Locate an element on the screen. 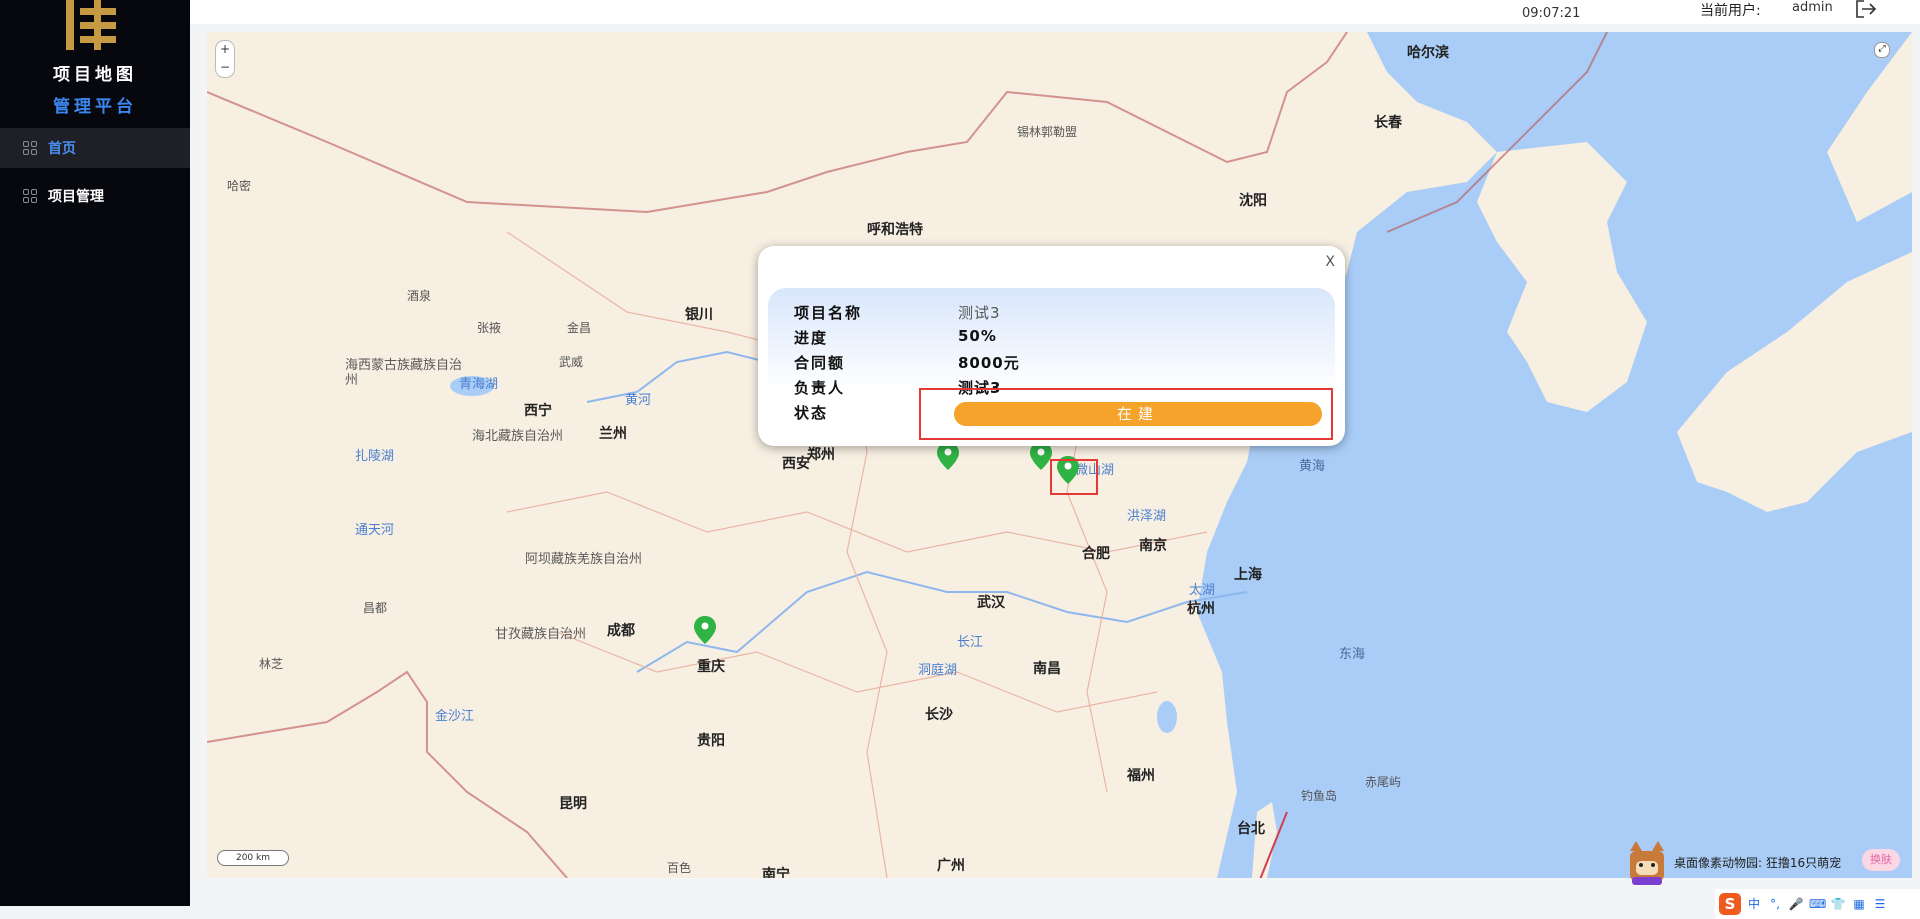  map-label: 西安 is located at coordinates (796, 464).